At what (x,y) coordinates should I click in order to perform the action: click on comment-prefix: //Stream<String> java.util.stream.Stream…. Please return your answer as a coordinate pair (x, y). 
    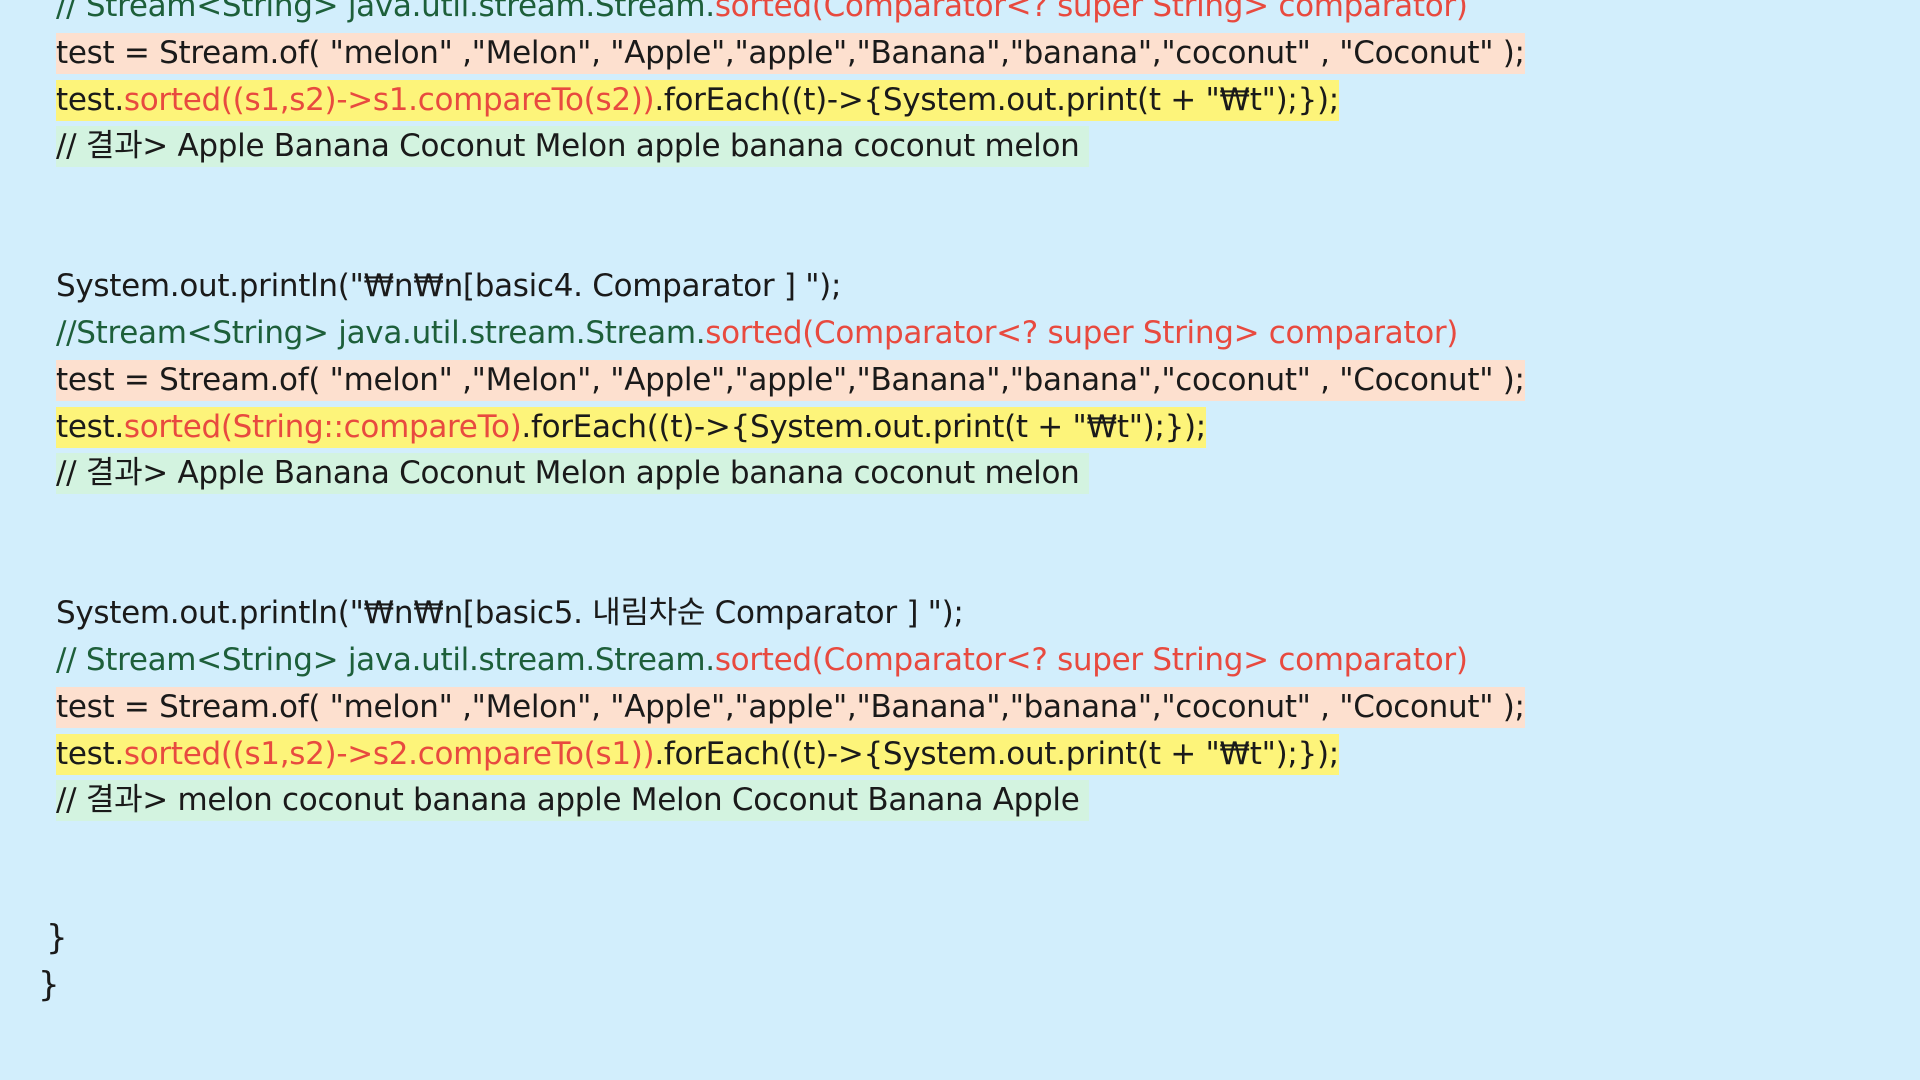
    Looking at the image, I should click on (381, 333).